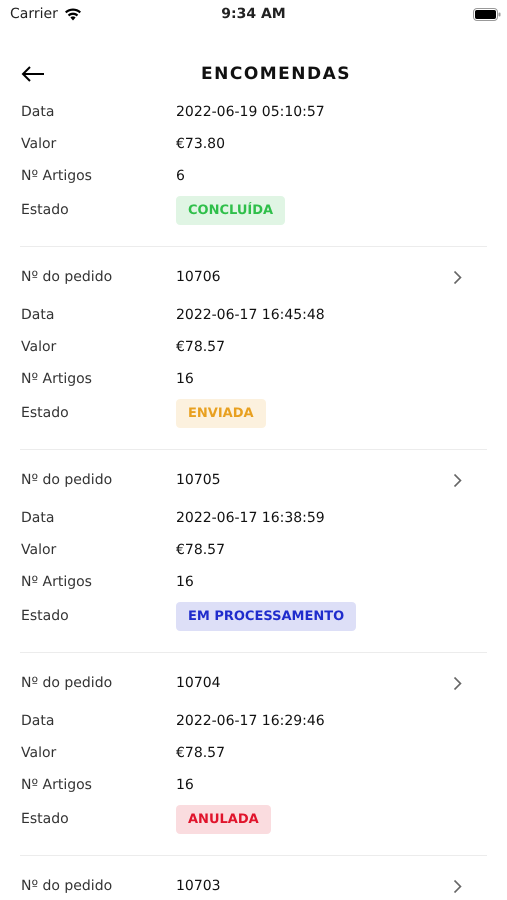 Image resolution: width=507 pixels, height=900 pixels. Describe the element at coordinates (200, 144) in the screenshot. I see `field-value: €73.80` at that location.